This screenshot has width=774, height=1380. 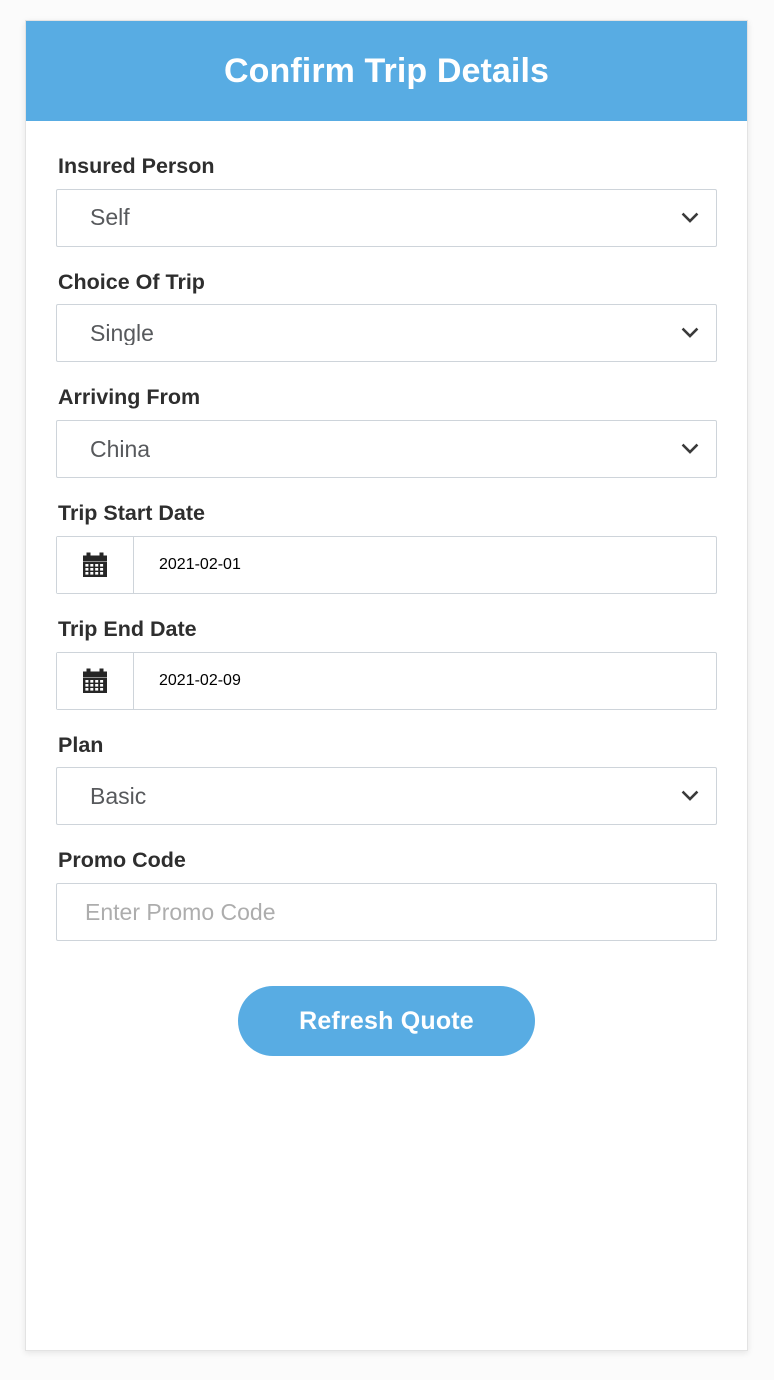 I want to click on card-header: Confirm Trip Details, so click(x=386, y=71).